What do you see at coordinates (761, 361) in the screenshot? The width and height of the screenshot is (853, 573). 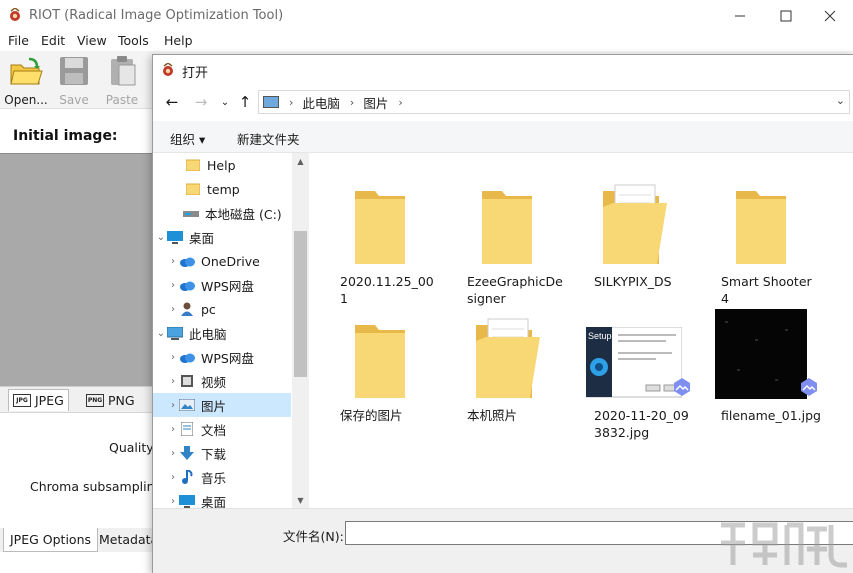 I see `file-item: filename_01.jpg` at bounding box center [761, 361].